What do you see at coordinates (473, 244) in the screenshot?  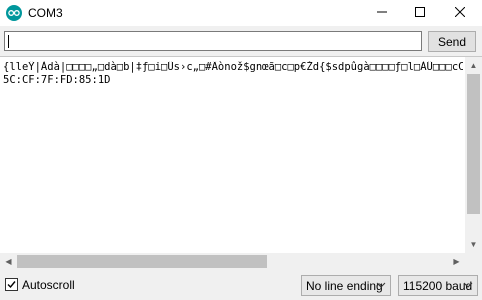 I see `scroll-down-icon: ▼` at bounding box center [473, 244].